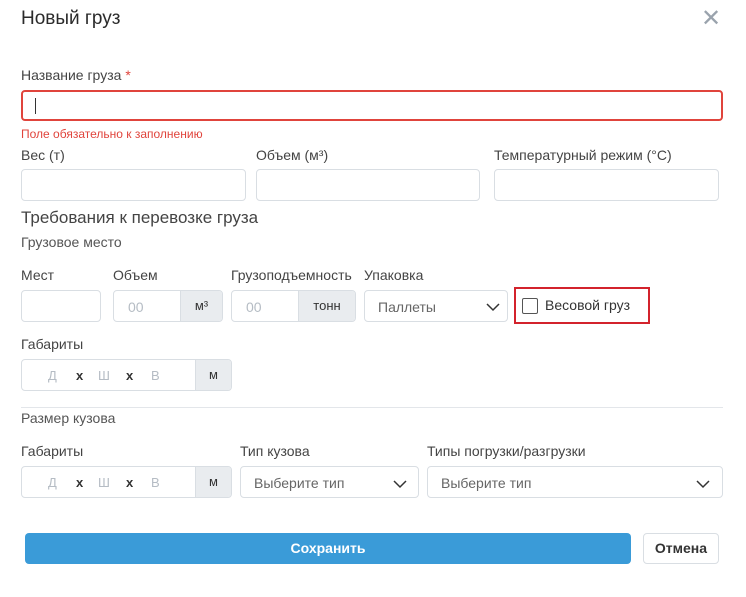 The height and width of the screenshot is (597, 746). What do you see at coordinates (136, 307) in the screenshot?
I see `req-volume-placeholder: 00` at bounding box center [136, 307].